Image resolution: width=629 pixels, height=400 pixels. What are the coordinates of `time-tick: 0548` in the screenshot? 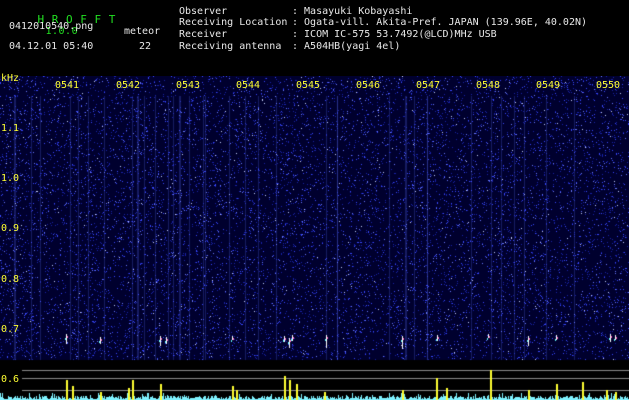 It's located at (488, 85).